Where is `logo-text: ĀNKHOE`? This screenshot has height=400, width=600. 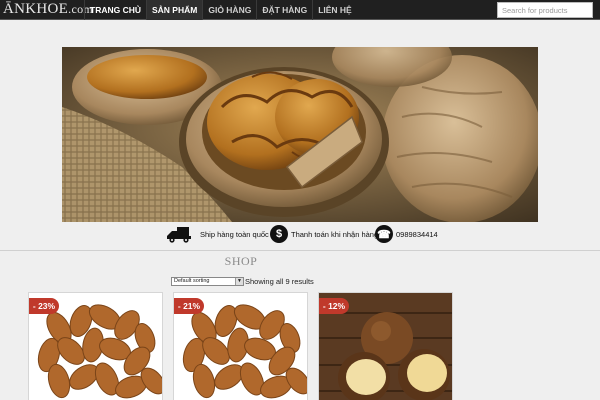 logo-text: ĀNKHOE is located at coordinates (36, 9).